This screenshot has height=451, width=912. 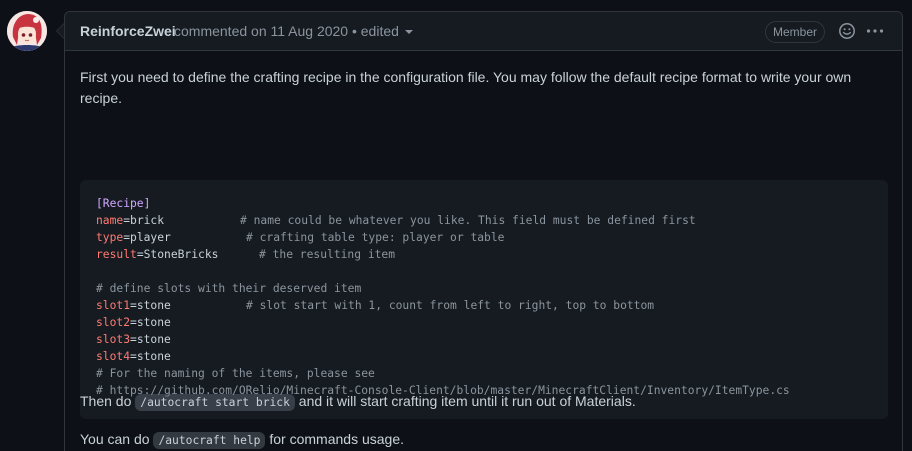 What do you see at coordinates (336, 439) in the screenshot?
I see `help-suffix: for commands usage.` at bounding box center [336, 439].